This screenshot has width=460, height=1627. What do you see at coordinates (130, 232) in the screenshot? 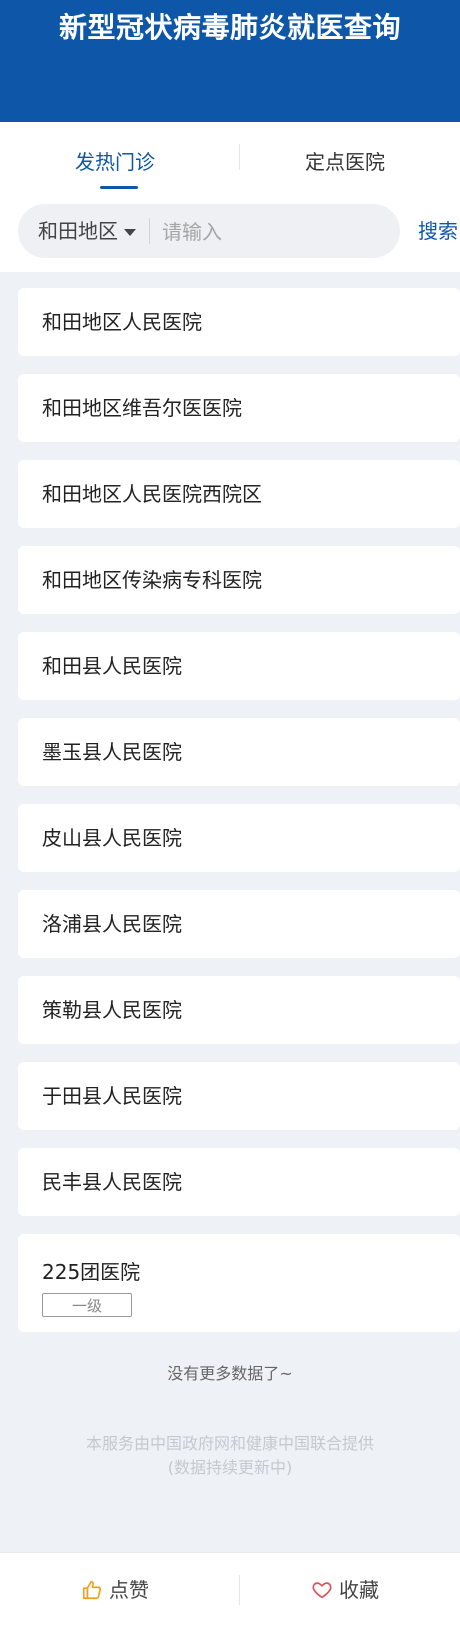
I see `caret-down-icon` at bounding box center [130, 232].